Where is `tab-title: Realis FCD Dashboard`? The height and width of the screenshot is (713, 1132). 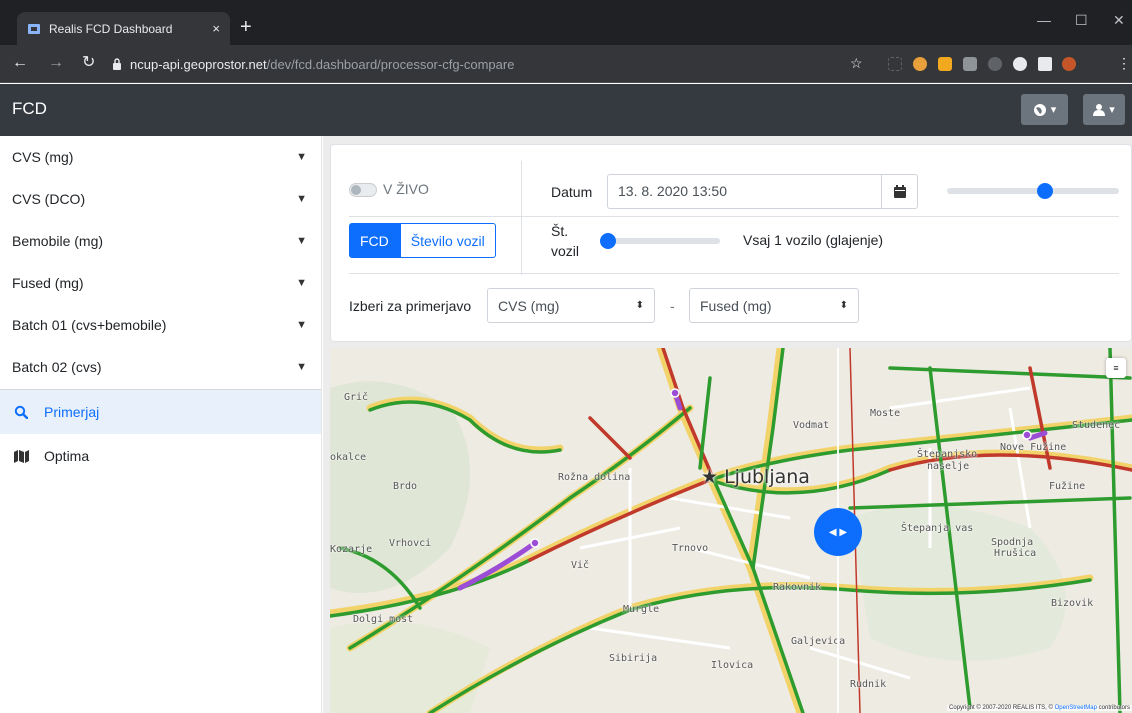 tab-title: Realis FCD Dashboard is located at coordinates (111, 28).